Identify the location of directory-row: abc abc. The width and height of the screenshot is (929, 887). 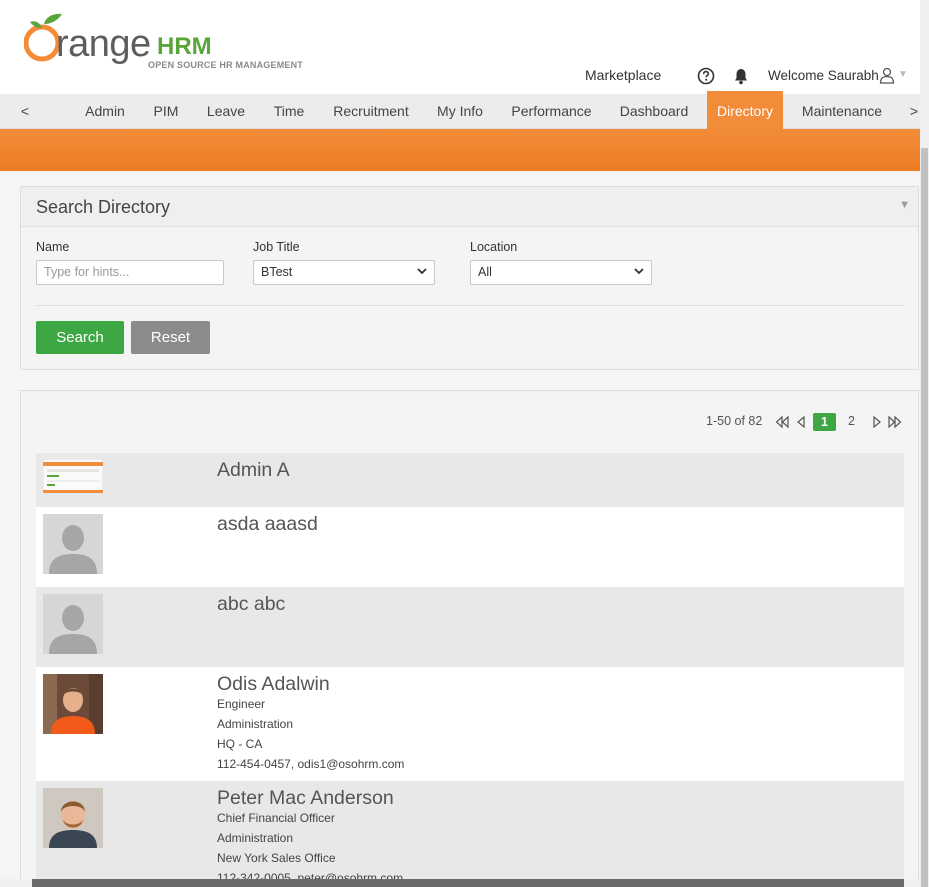
(470, 627).